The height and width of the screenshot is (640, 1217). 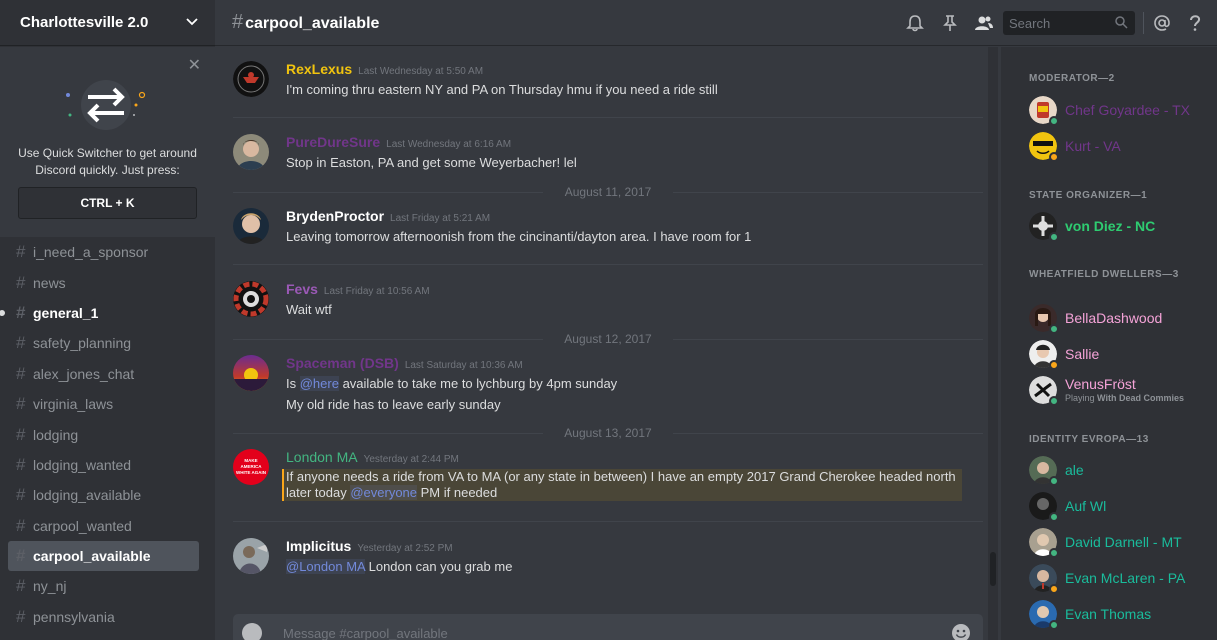 What do you see at coordinates (1123, 390) in the screenshot?
I see `member-item: VenusFröst Playing With Dead Commies` at bounding box center [1123, 390].